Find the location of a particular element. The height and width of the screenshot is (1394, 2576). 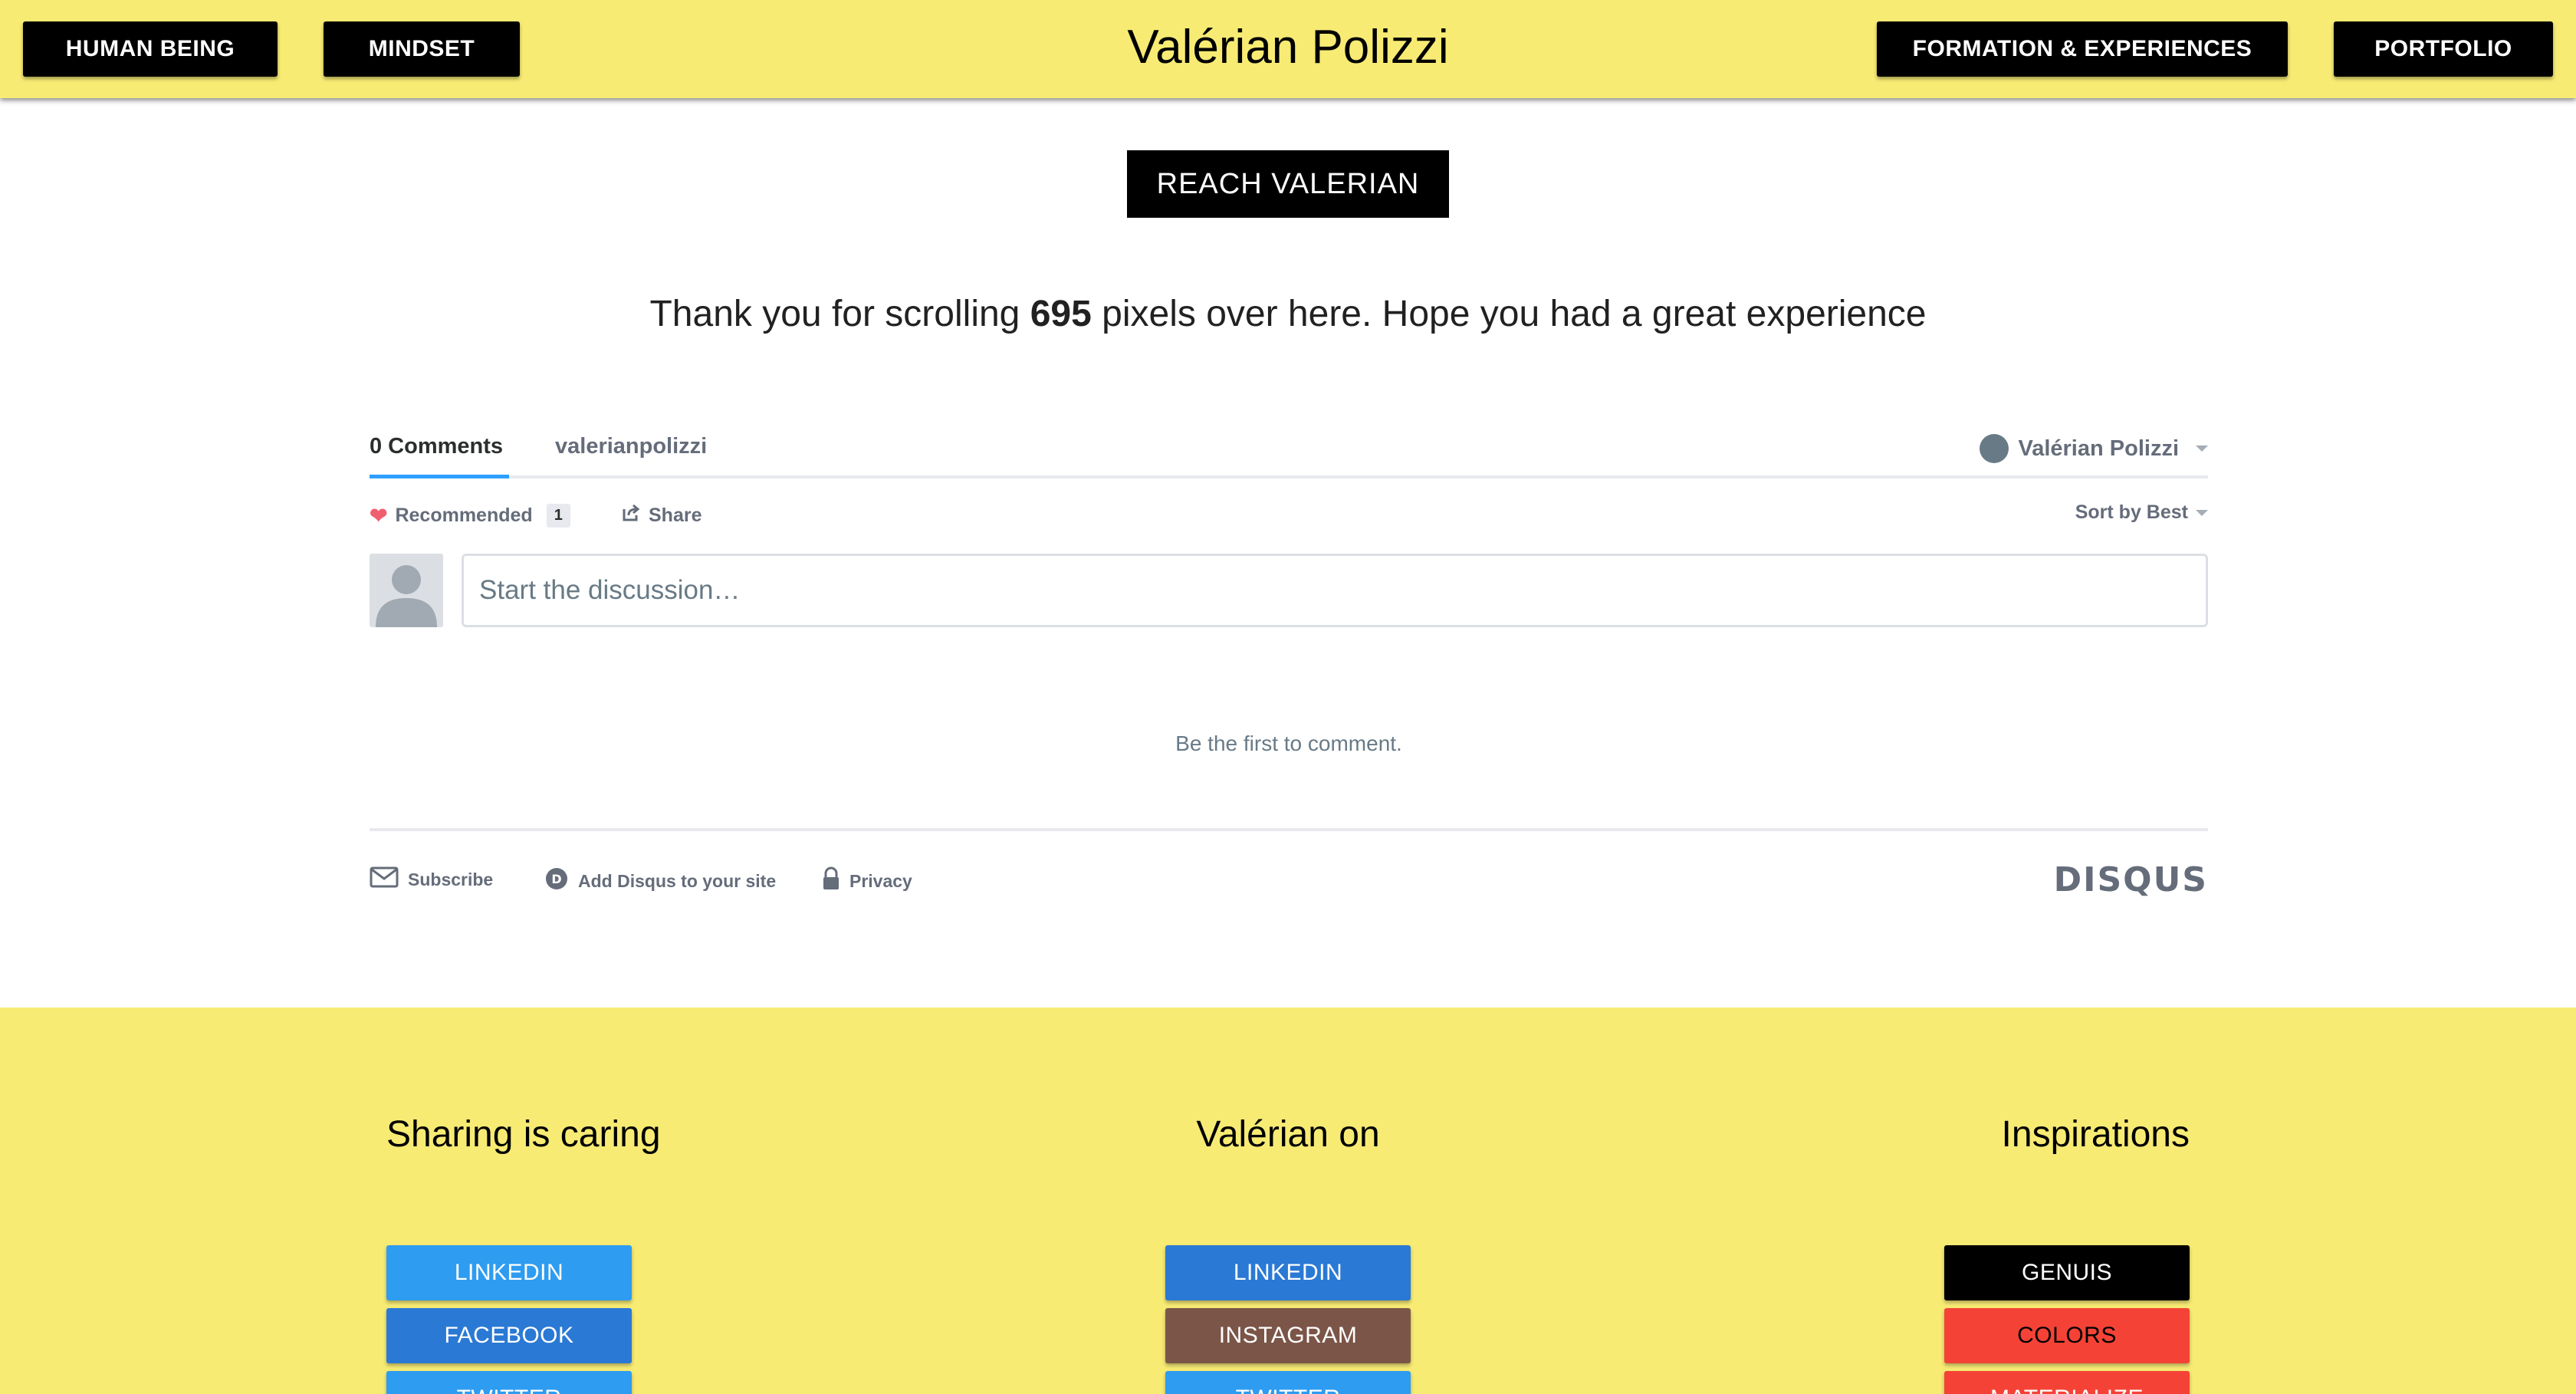

share-twitter-button: TWITTER is located at coordinates (509, 1382).